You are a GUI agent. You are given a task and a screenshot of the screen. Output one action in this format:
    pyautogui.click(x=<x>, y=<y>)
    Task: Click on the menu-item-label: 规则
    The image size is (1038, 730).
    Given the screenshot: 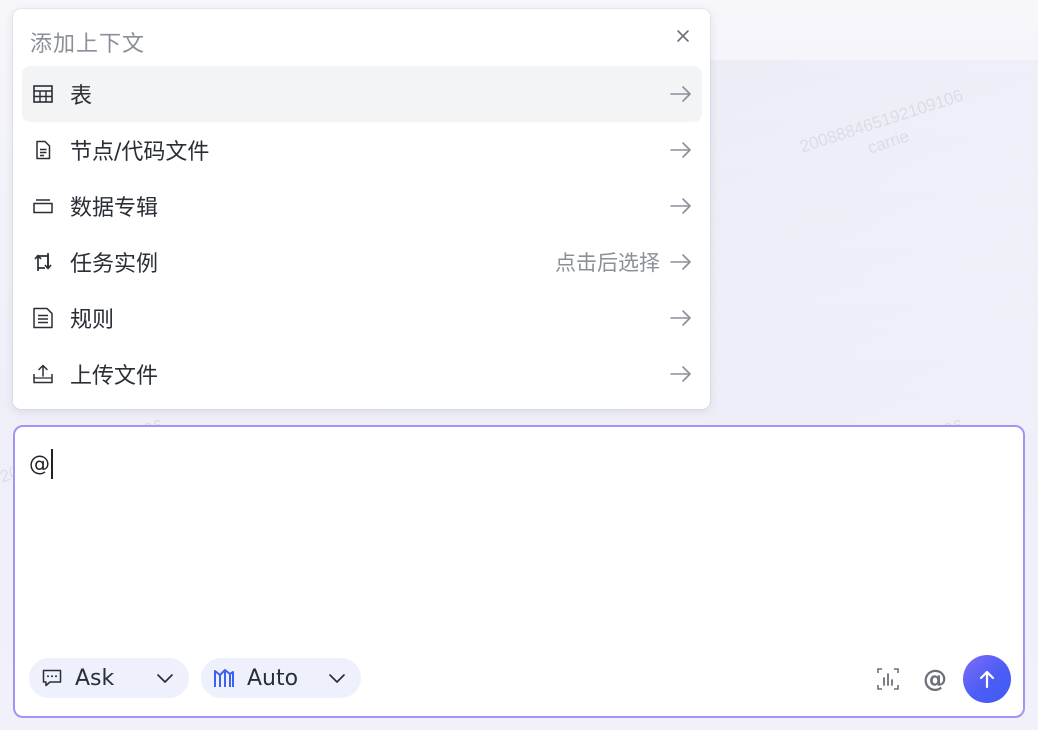 What is the action you would take?
    pyautogui.click(x=92, y=320)
    